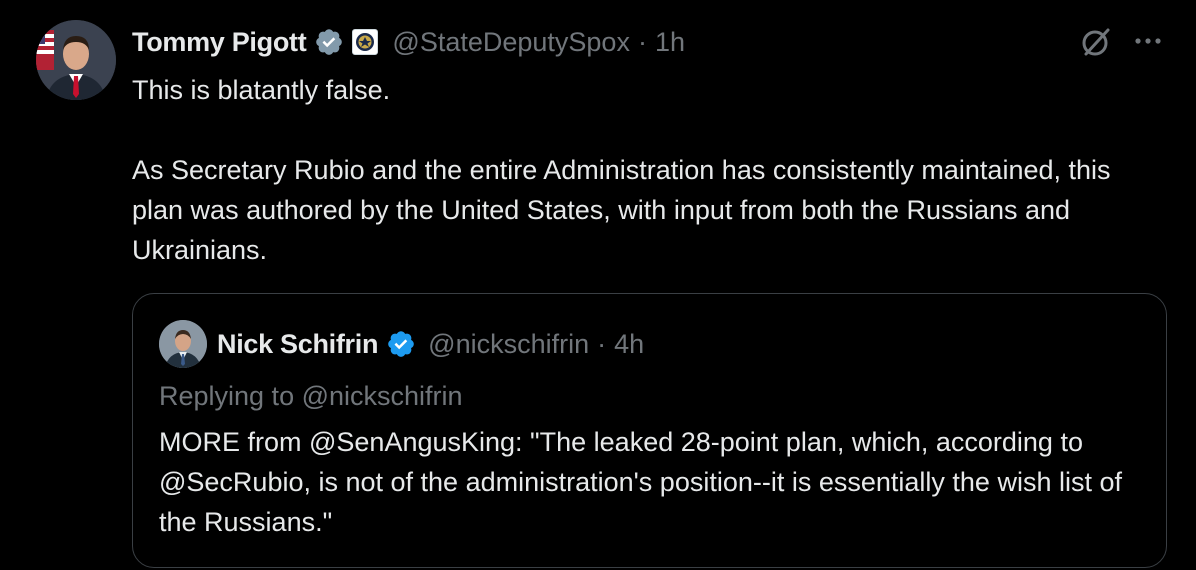 This screenshot has height=570, width=1196. Describe the element at coordinates (297, 344) in the screenshot. I see `quoted-author-name: Nick Schifrin` at that location.